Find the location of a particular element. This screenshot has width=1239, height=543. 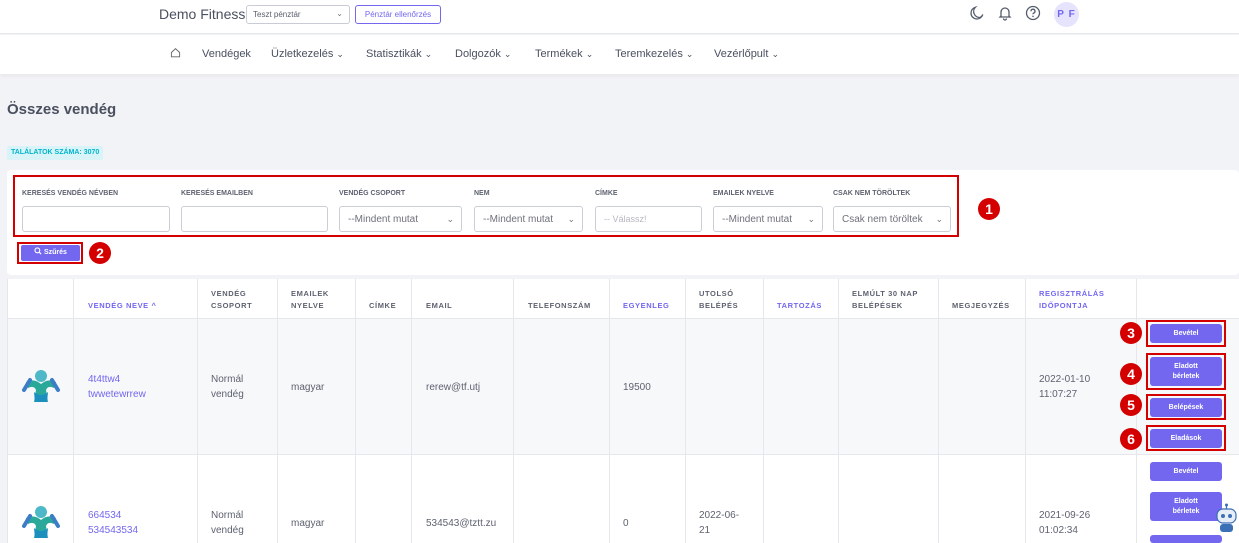

cash-register-check-button: Pénztár ellenőrzés is located at coordinates (398, 14).